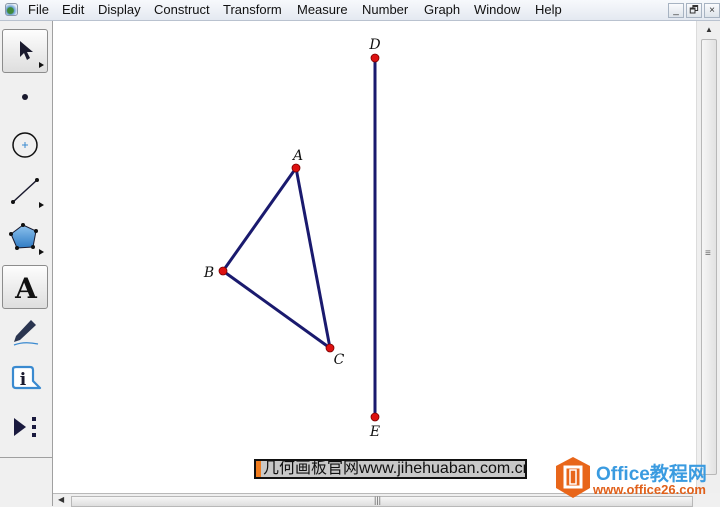  I want to click on svg-text: A, so click(26, 288).